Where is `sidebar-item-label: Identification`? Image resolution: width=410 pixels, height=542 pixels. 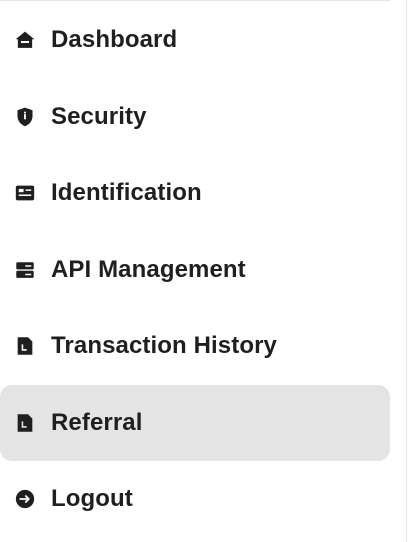 sidebar-item-label: Identification is located at coordinates (126, 193).